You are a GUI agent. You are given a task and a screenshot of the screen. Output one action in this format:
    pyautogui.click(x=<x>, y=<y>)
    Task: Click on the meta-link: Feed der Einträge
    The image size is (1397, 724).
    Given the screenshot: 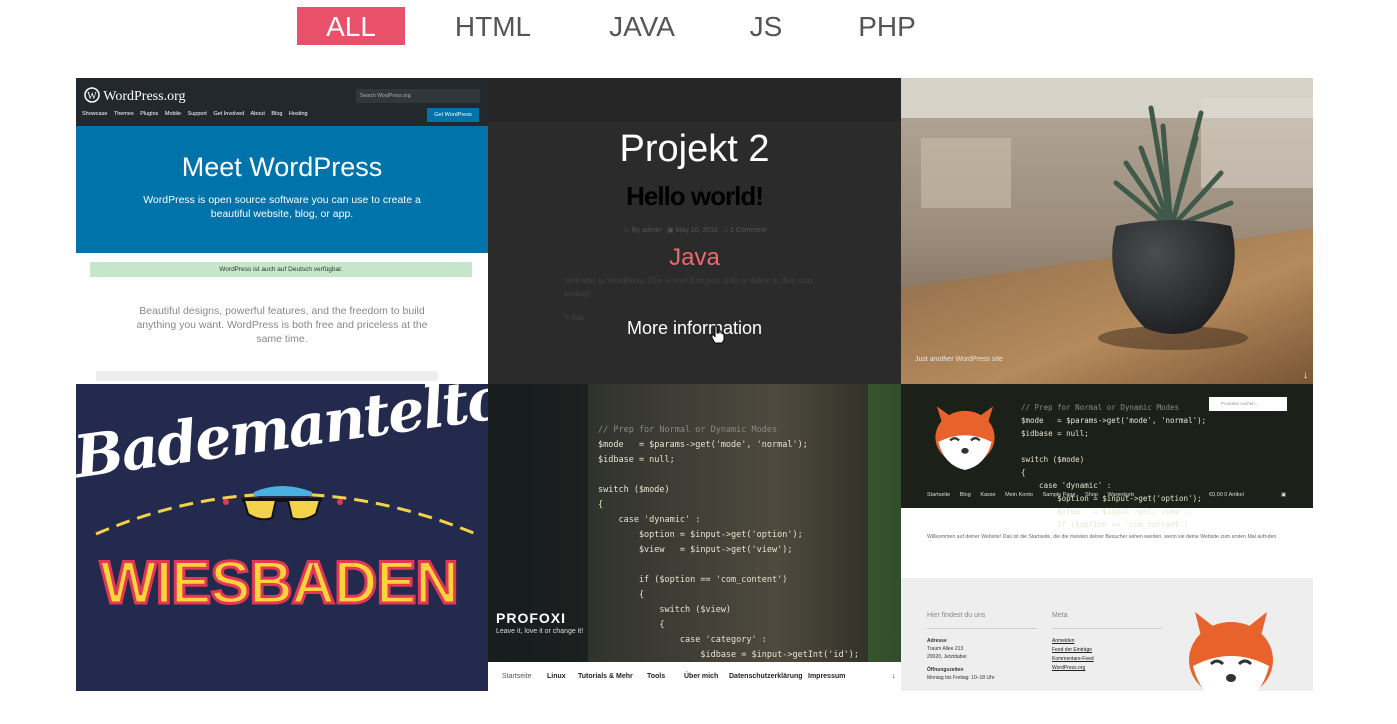 What is the action you would take?
    pyautogui.click(x=1072, y=650)
    